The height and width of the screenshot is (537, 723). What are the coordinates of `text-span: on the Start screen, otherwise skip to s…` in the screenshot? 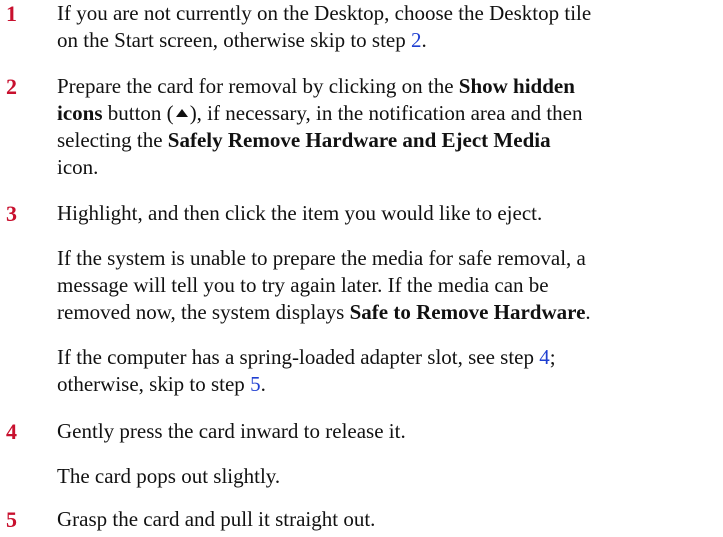 It's located at (234, 40).